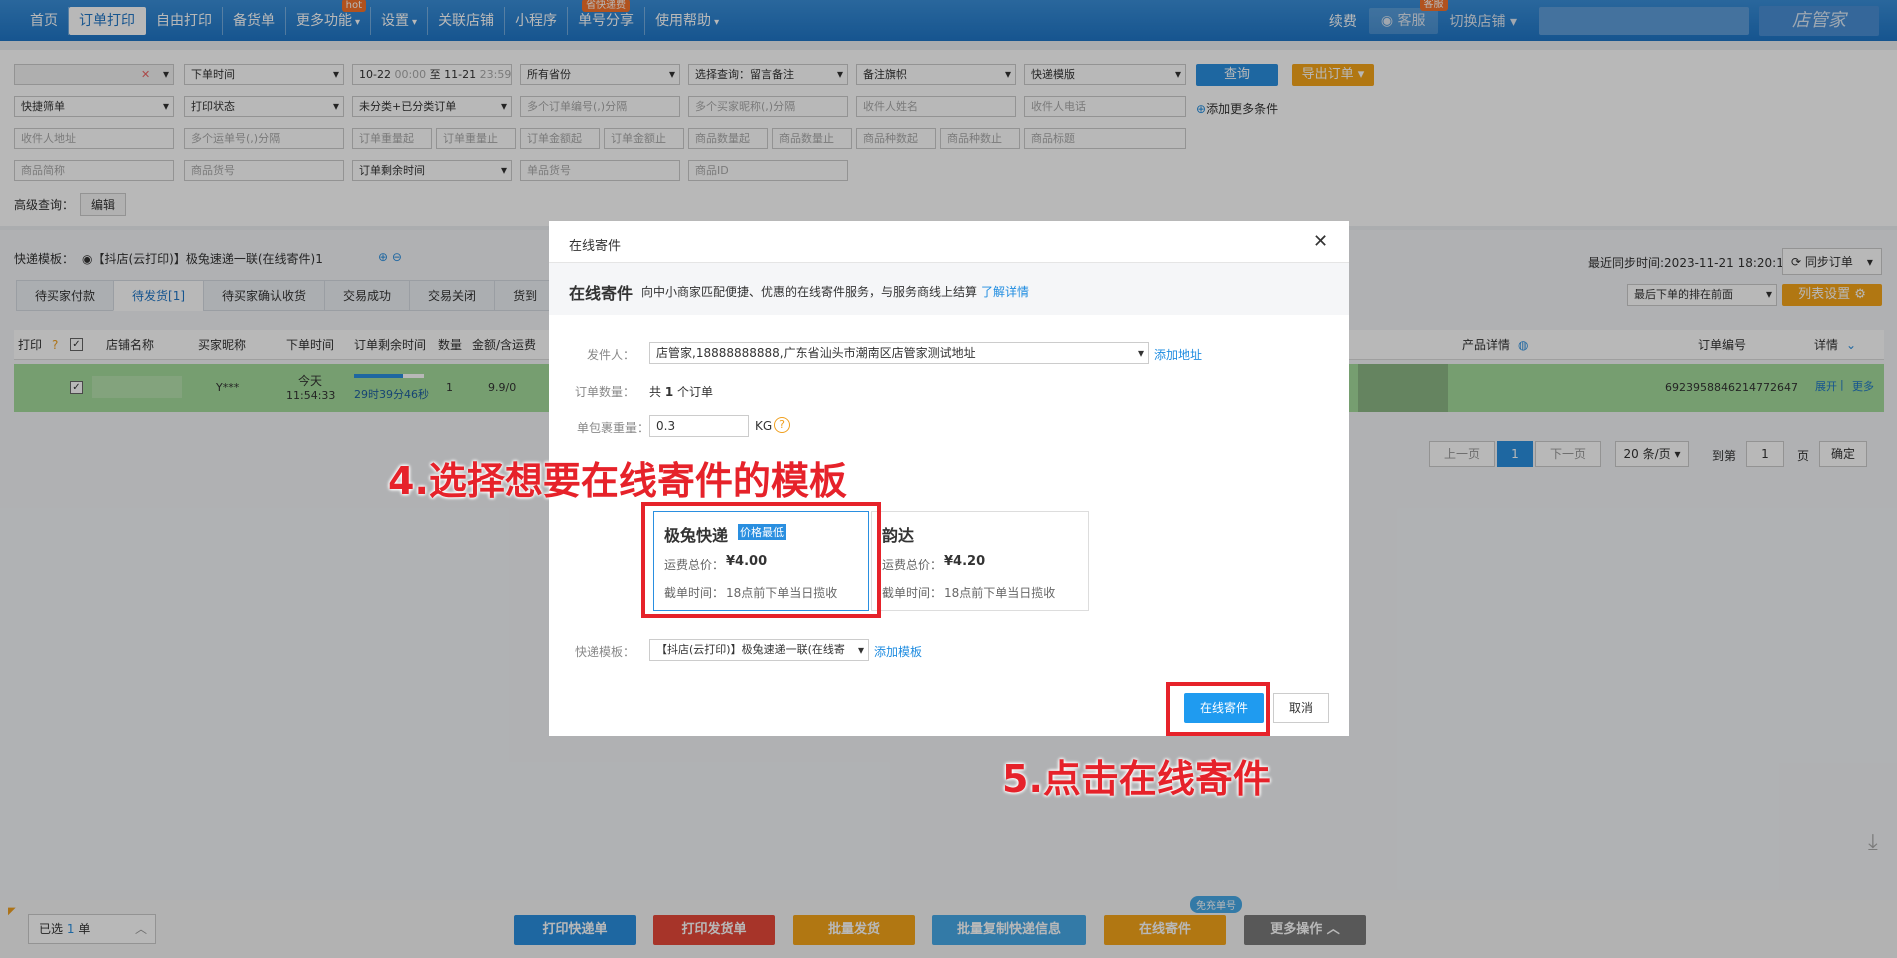  Describe the element at coordinates (816, 353) in the screenshot. I see `select-value: 店管家,18888888888,广东省汕头市潮南区店管家测试地址` at that location.